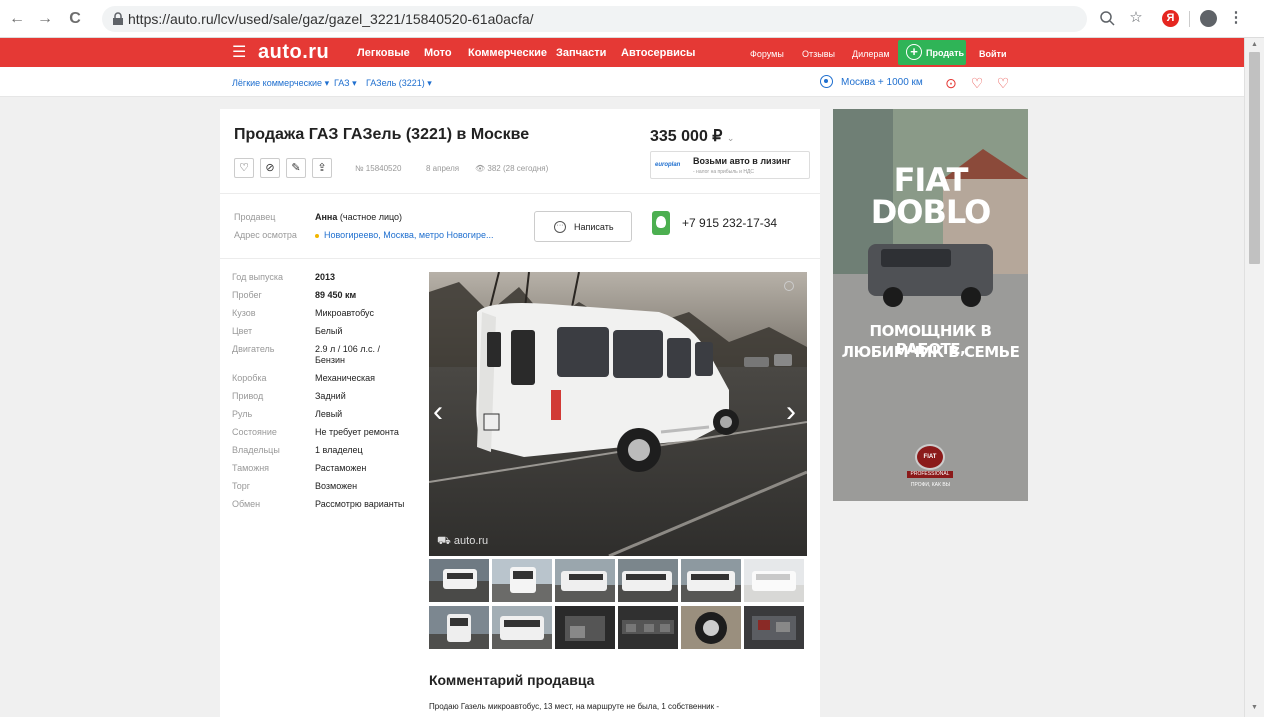 The width and height of the screenshot is (1264, 717). Describe the element at coordinates (992, 54) in the screenshot. I see `login-link: Войти` at that location.